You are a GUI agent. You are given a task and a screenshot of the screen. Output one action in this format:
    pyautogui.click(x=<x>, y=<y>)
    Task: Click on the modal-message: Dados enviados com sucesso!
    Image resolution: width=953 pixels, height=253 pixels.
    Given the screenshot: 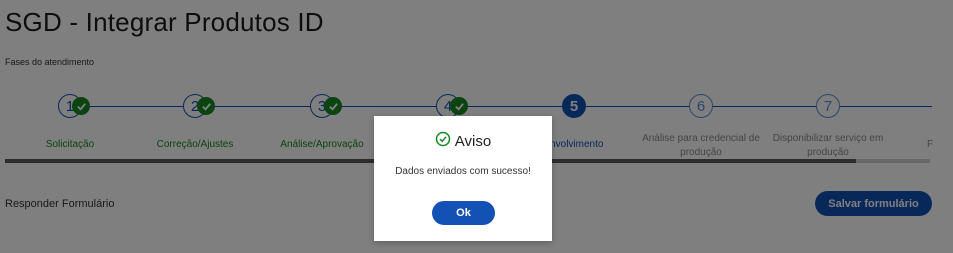 What is the action you would take?
    pyautogui.click(x=463, y=171)
    